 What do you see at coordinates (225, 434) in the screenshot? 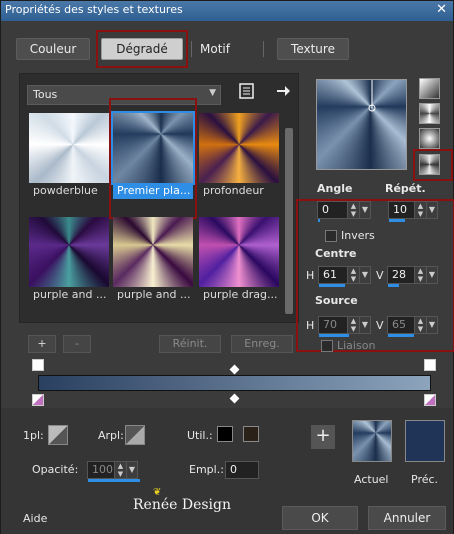
I see `util-black-swatch` at bounding box center [225, 434].